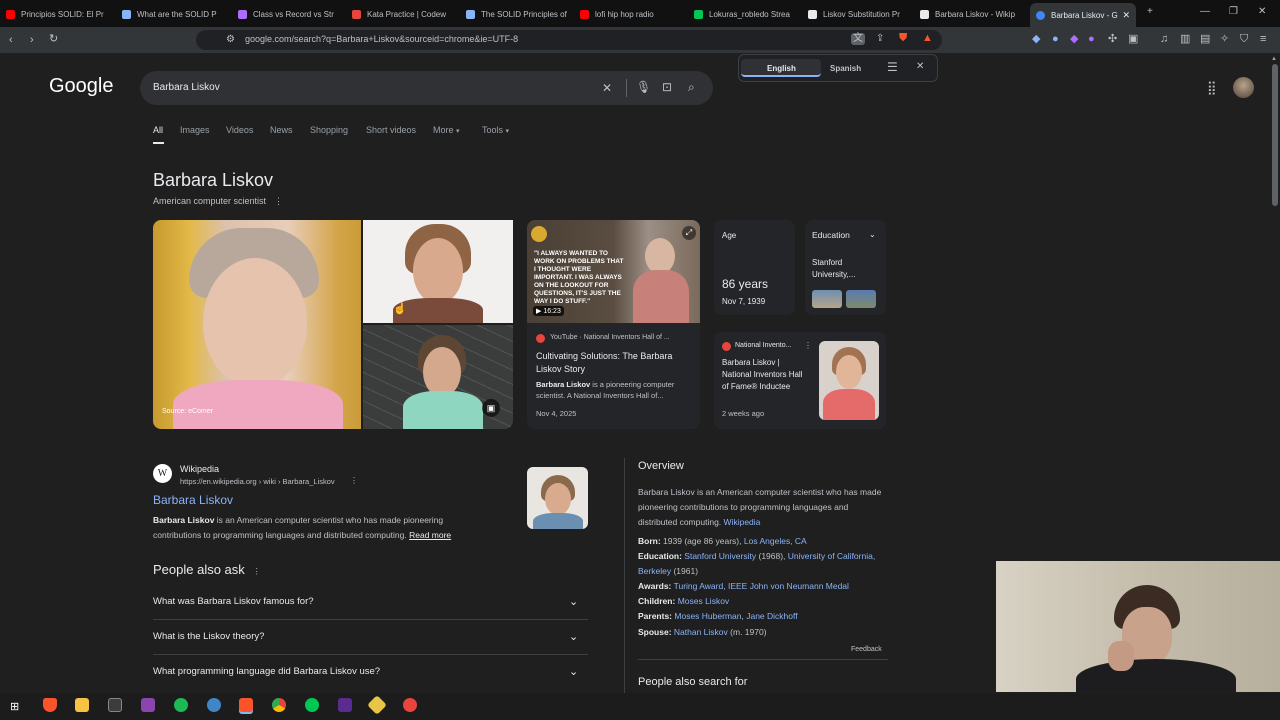 The width and height of the screenshot is (1280, 720). What do you see at coordinates (1205, 11) in the screenshot?
I see `minimize-icon: —` at bounding box center [1205, 11].